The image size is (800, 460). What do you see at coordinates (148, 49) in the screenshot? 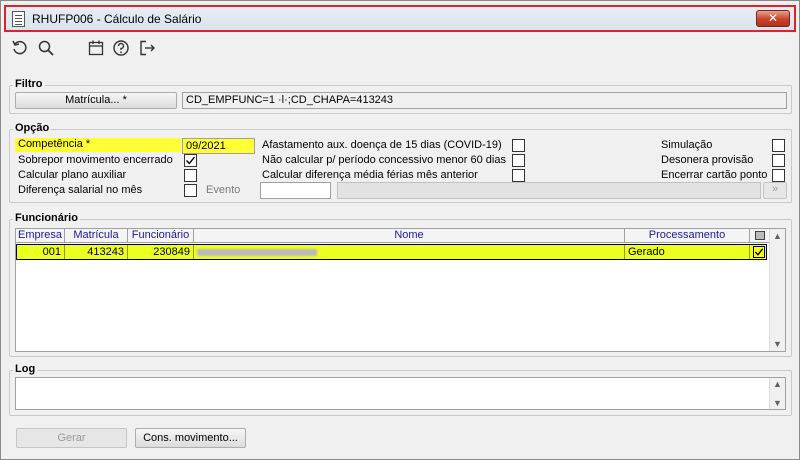
I see `exit-icon` at bounding box center [148, 49].